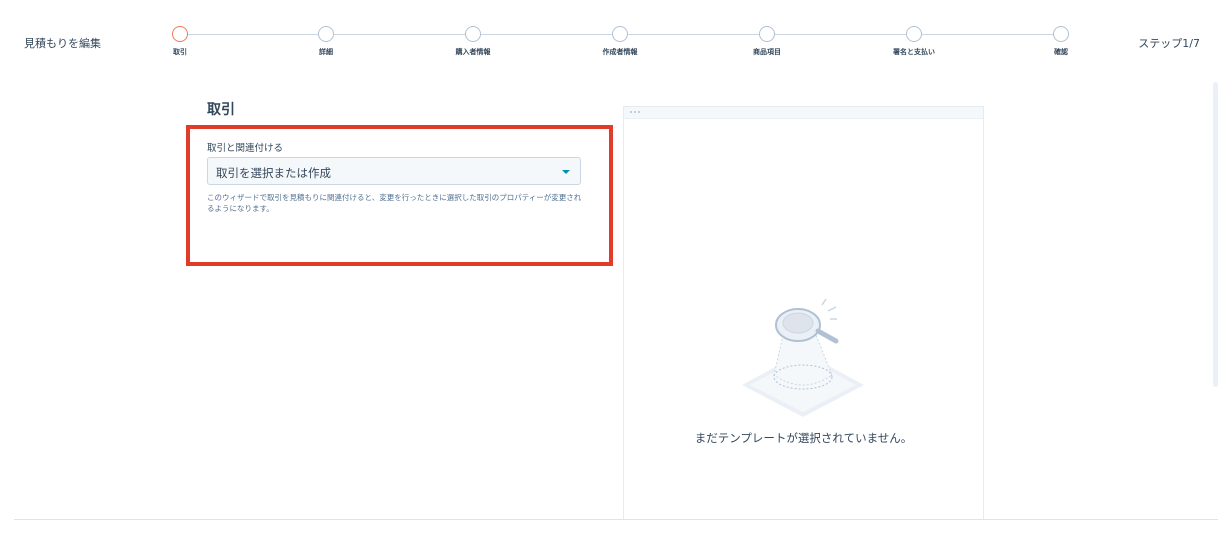 This screenshot has height=538, width=1232. Describe the element at coordinates (62, 43) in the screenshot. I see `page-title: 見積もりを編集` at that location.